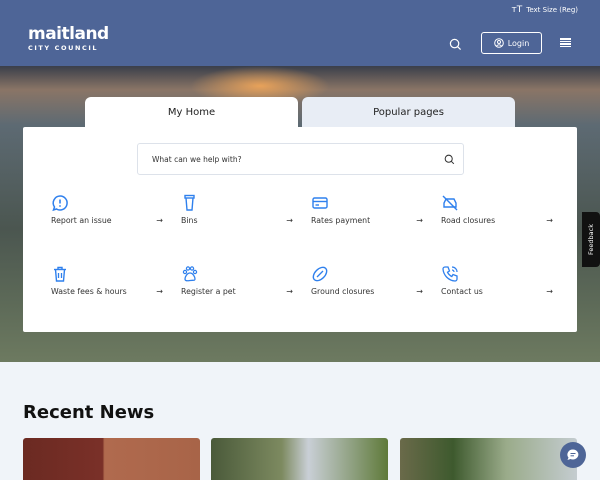 This screenshot has height=480, width=600. What do you see at coordinates (497, 214) in the screenshot?
I see `quick-link-road-closures: Road closures →` at bounding box center [497, 214].